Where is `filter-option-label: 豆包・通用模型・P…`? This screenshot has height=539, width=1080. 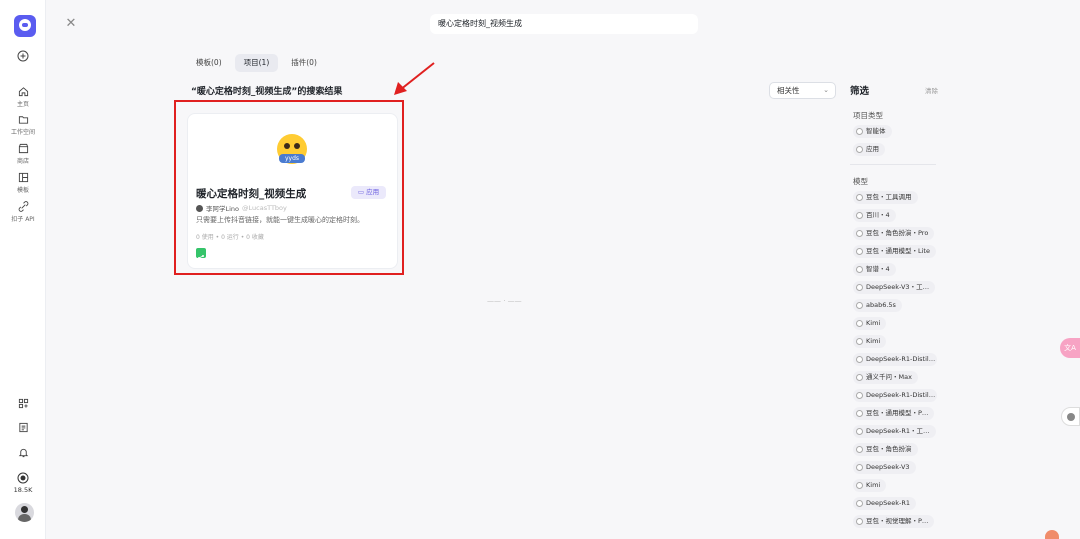
filter-option-label: 豆包・通用模型・P… is located at coordinates (897, 413).